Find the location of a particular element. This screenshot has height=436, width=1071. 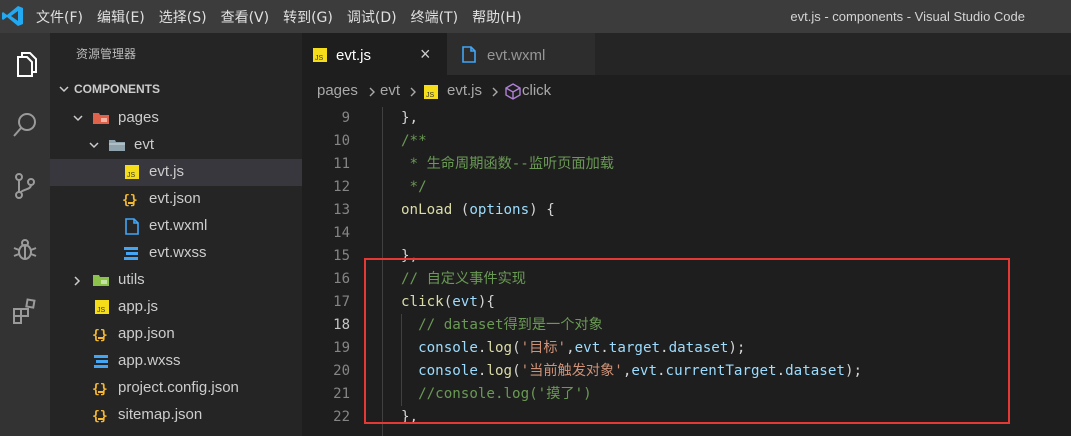

tree-label: evt.wxml is located at coordinates (178, 225).